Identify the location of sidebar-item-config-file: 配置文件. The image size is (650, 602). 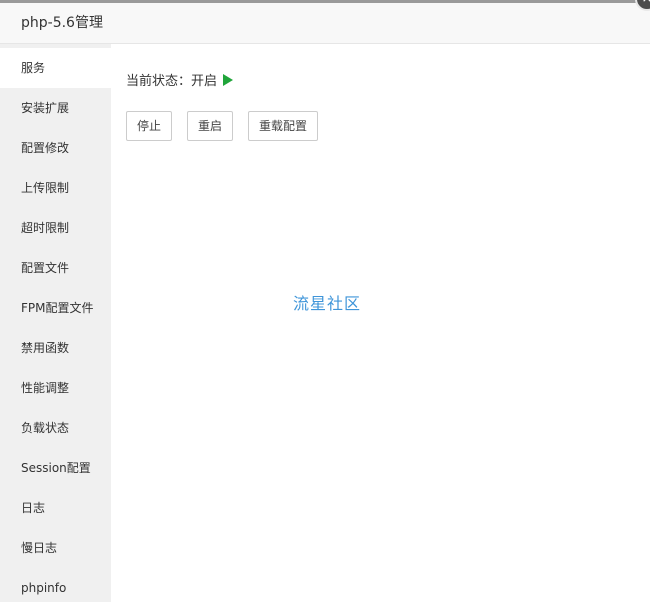
(55, 268).